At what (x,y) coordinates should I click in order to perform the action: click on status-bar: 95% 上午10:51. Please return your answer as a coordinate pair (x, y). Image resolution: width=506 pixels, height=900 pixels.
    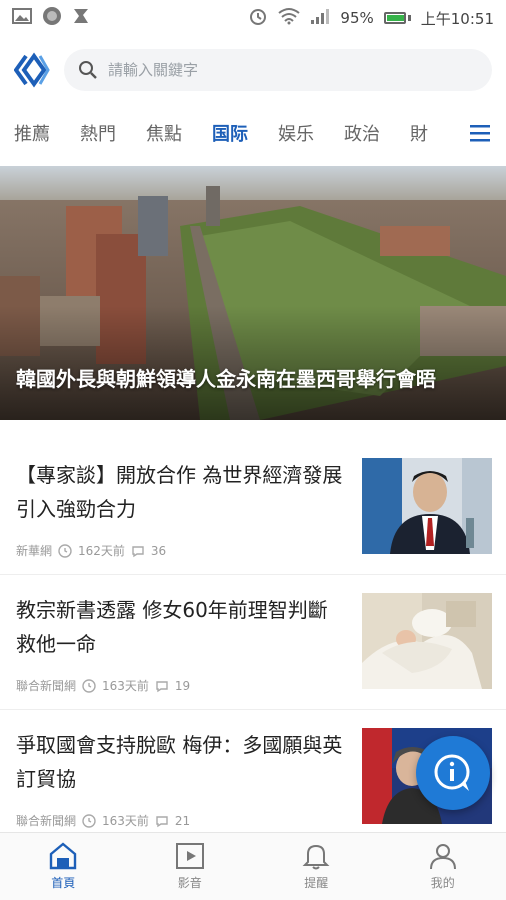
    Looking at the image, I should click on (253, 18).